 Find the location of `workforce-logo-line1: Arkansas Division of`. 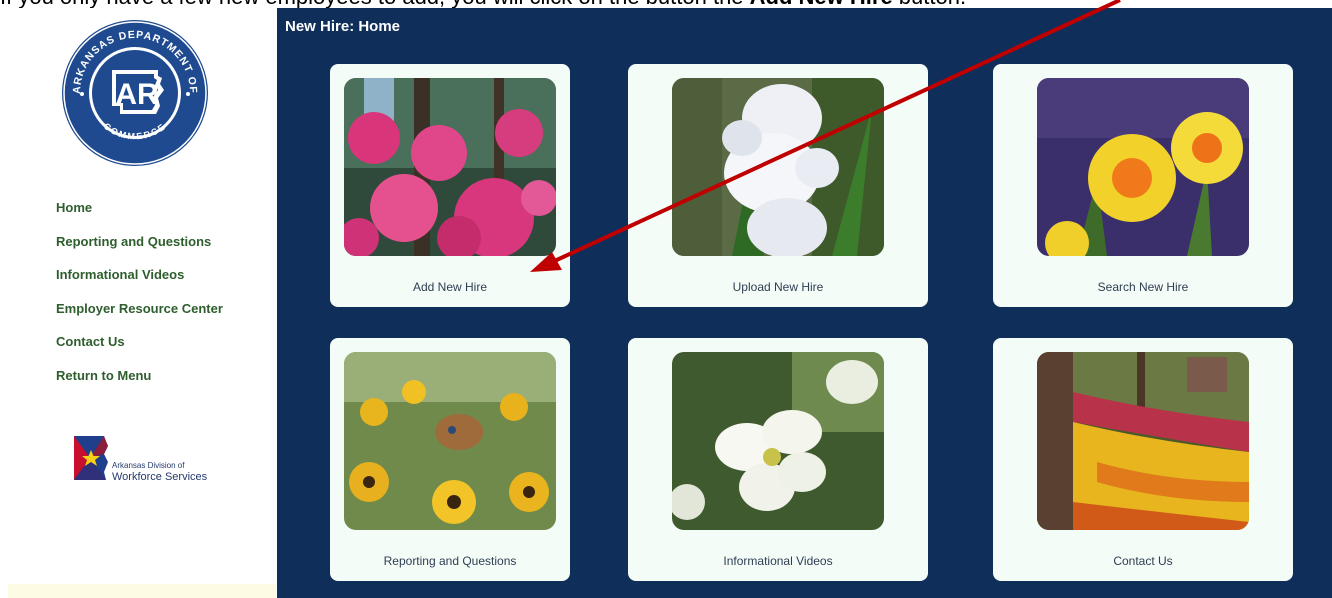

workforce-logo-line1: Arkansas Division of is located at coordinates (148, 465).